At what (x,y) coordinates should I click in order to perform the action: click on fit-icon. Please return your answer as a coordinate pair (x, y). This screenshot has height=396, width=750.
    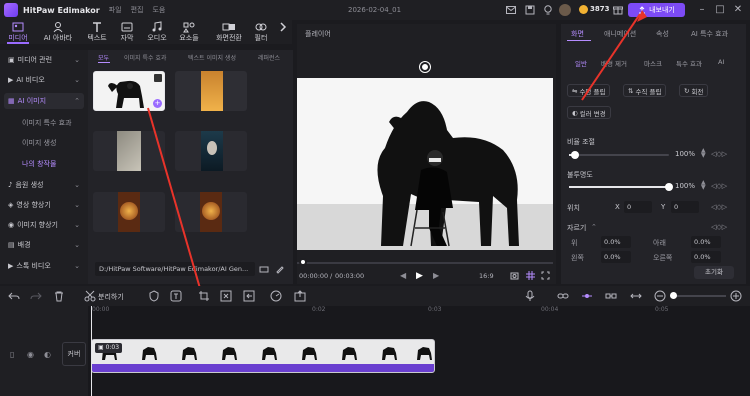
    Looking at the image, I should click on (636, 296).